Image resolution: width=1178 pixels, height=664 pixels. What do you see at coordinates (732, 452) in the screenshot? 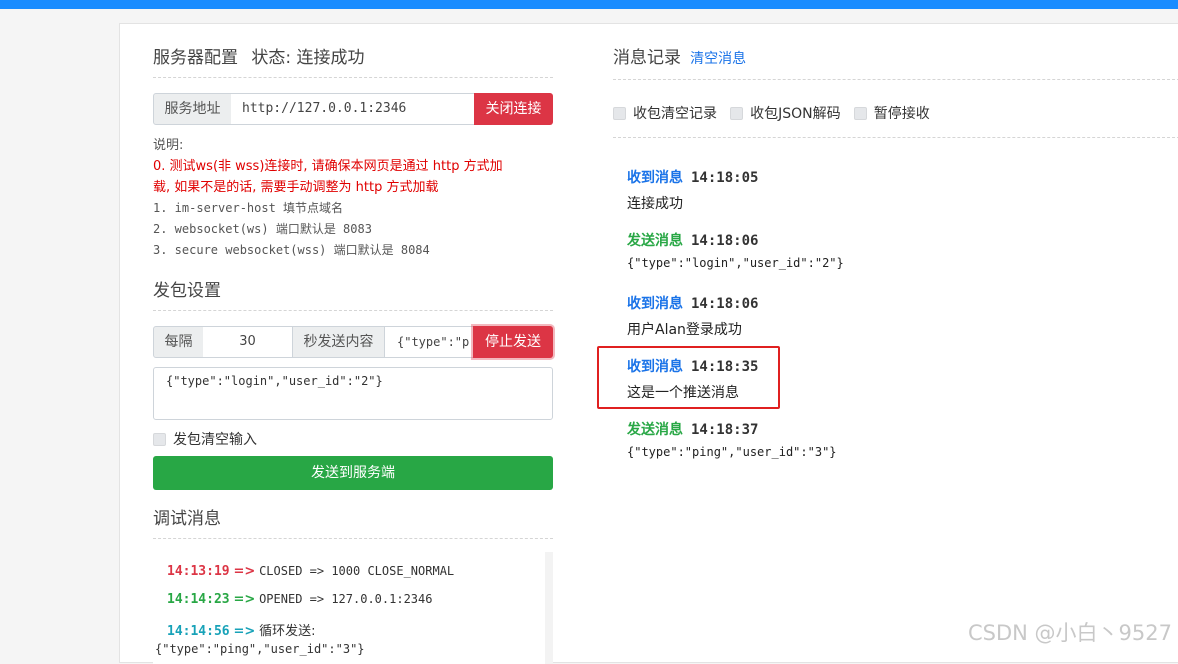
I see `message-body: {"type":"ping","user_id":"3"}` at bounding box center [732, 452].